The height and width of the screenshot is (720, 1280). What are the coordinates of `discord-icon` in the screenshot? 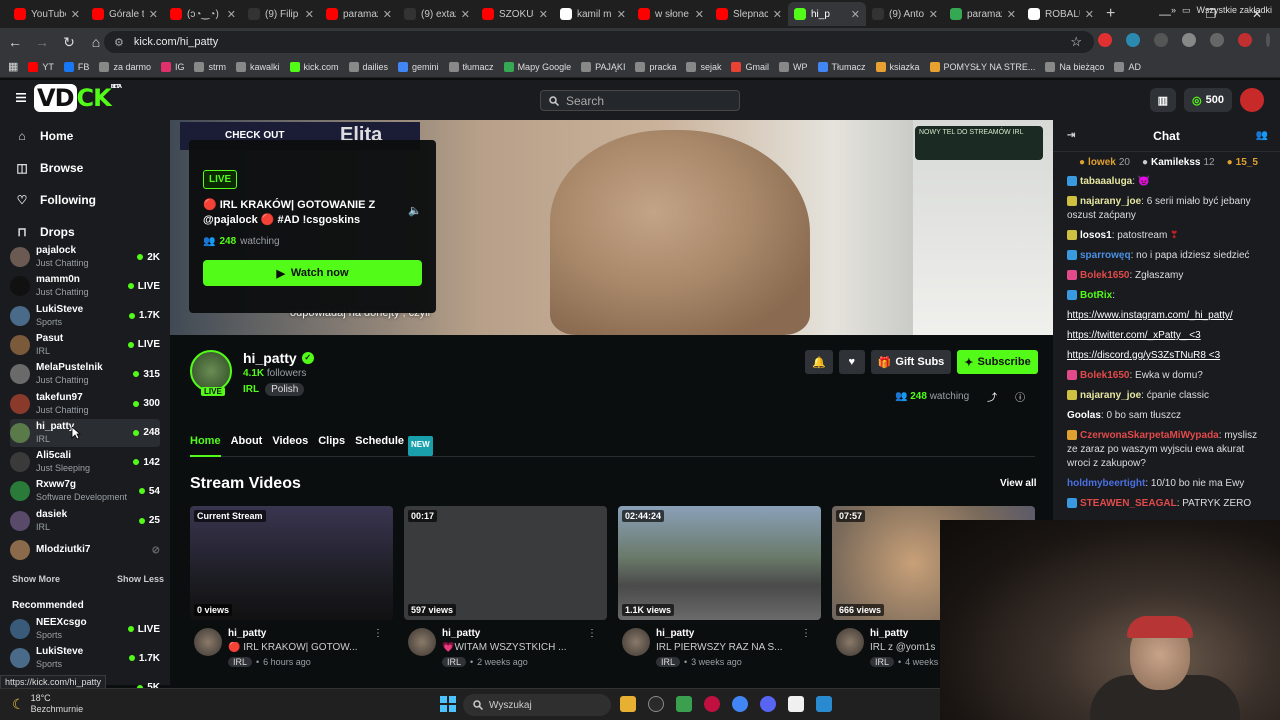 It's located at (768, 704).